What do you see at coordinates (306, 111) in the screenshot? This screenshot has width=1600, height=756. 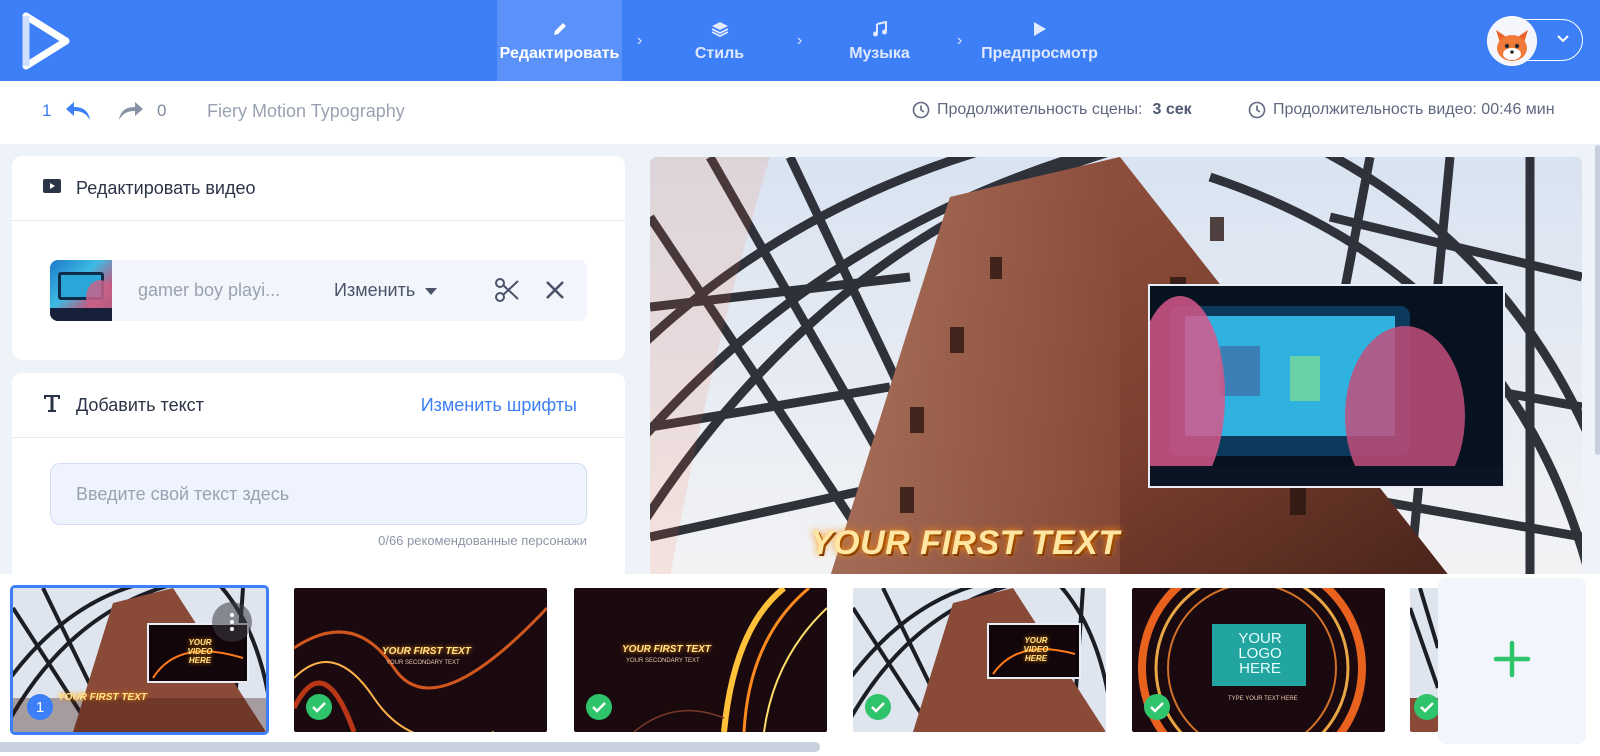 I see `project-title: Fiery Motion Typography` at bounding box center [306, 111].